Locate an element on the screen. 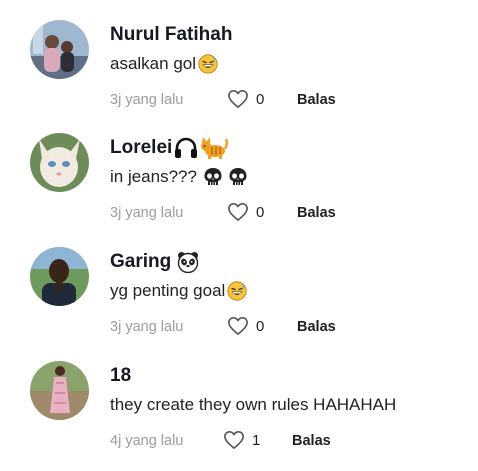 This screenshot has height=471, width=478. like-button: 1 is located at coordinates (241, 440).